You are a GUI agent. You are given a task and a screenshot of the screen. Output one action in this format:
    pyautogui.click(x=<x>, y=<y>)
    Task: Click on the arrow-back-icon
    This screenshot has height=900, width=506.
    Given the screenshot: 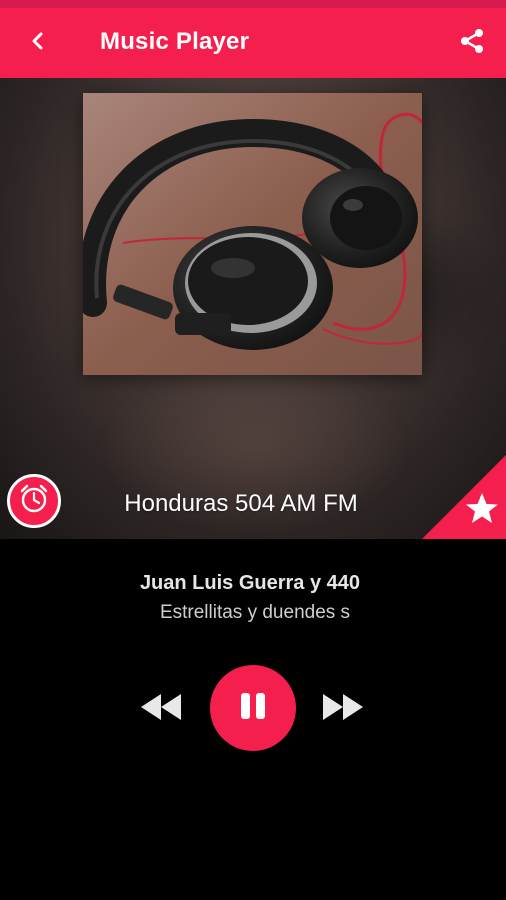 What is the action you would take?
    pyautogui.click(x=38, y=43)
    